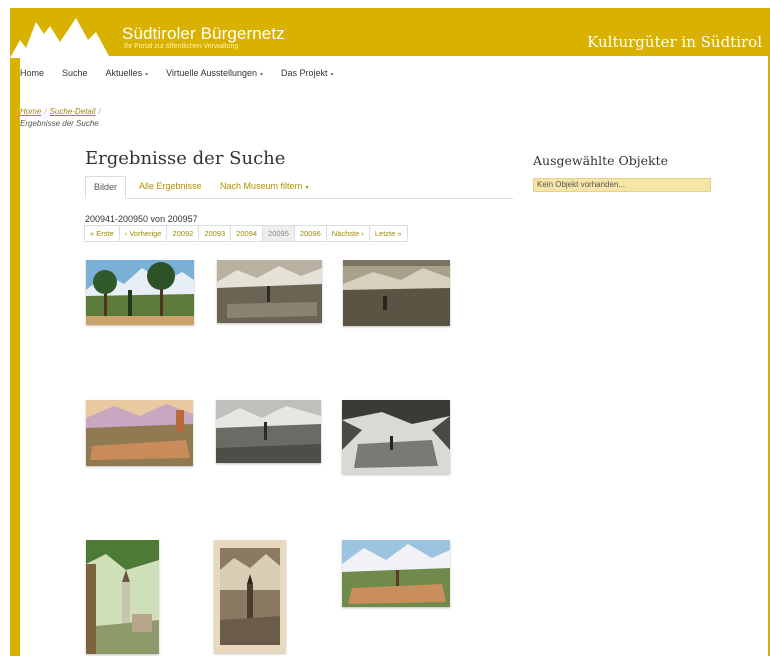  What do you see at coordinates (141, 219) in the screenshot?
I see `results-range: 200941-200950 von 200957` at bounding box center [141, 219].